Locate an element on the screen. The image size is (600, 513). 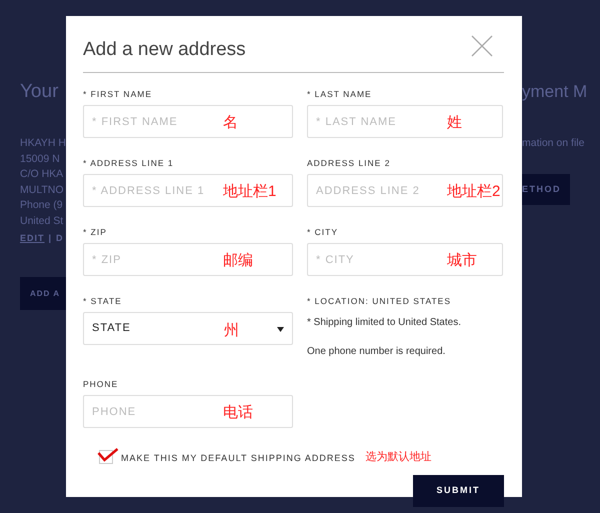
add-method-button: ETHOD is located at coordinates (546, 190).